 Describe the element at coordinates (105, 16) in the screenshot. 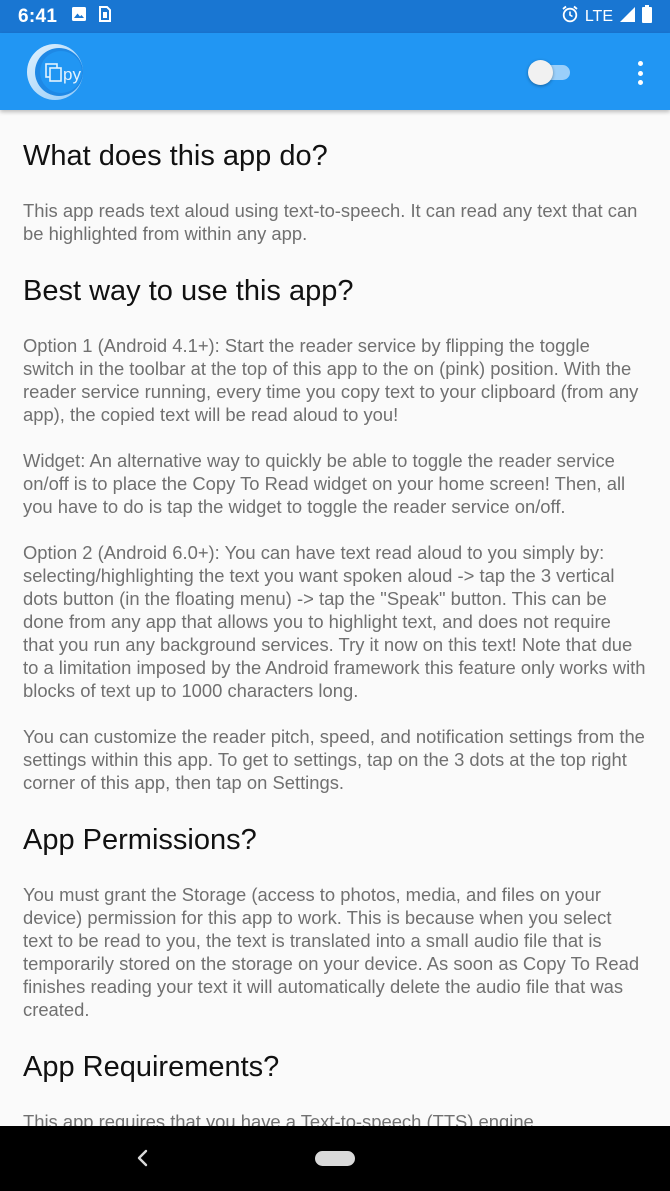

I see `sim-card-icon` at that location.